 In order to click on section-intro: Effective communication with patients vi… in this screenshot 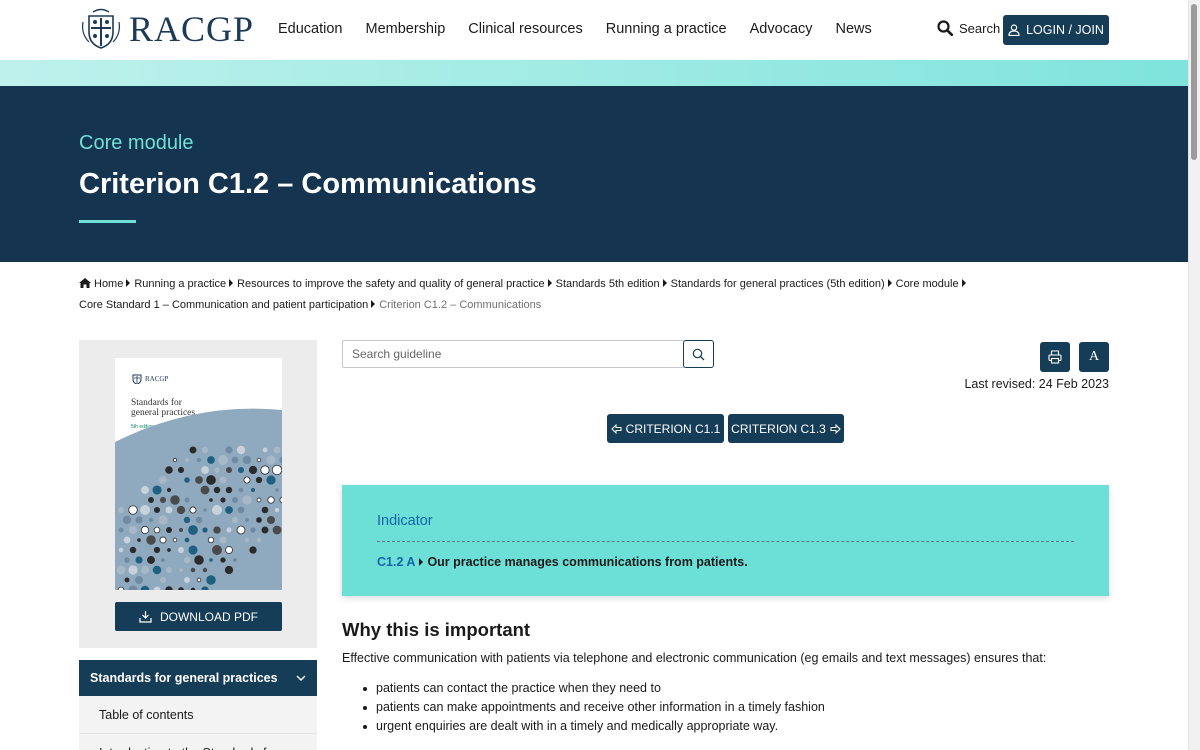, I will do `click(694, 658)`.